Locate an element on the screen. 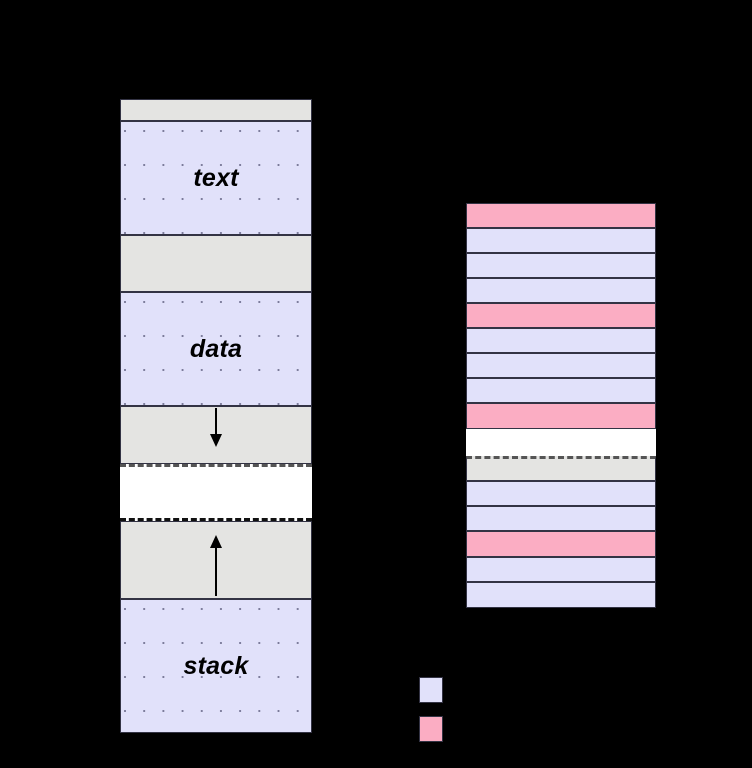 The image size is (752, 768). label-data-segment: data is located at coordinates (216, 348).